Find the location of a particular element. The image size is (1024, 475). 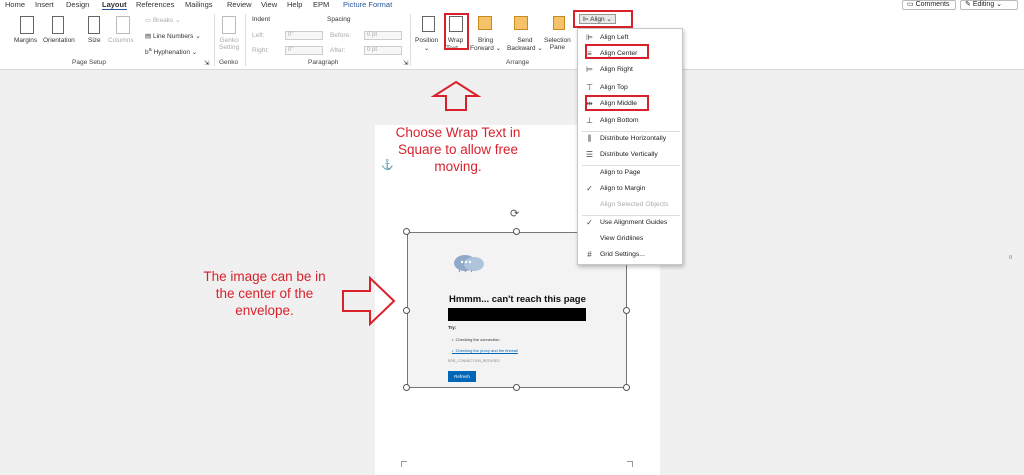

align-middle-highlight is located at coordinates (617, 103).